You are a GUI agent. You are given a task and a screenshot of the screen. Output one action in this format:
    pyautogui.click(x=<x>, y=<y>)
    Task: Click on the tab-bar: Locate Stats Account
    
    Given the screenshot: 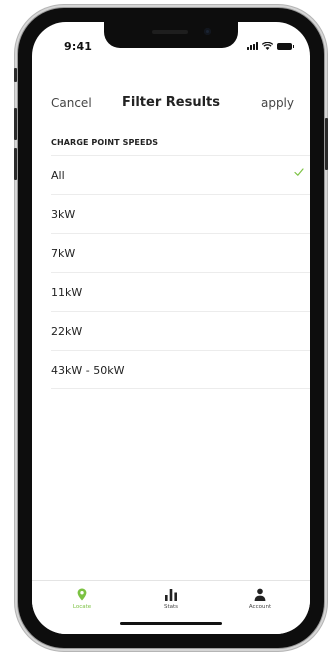 What is the action you would take?
    pyautogui.click(x=171, y=607)
    